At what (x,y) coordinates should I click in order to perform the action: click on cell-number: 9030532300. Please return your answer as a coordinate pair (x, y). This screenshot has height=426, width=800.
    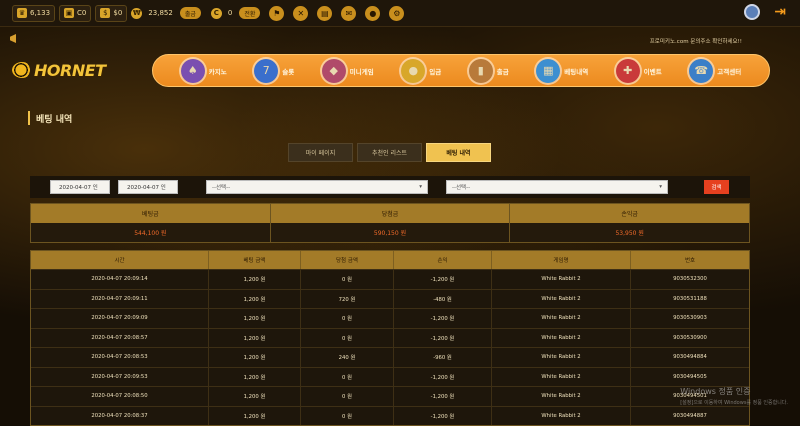
    Looking at the image, I should click on (690, 279).